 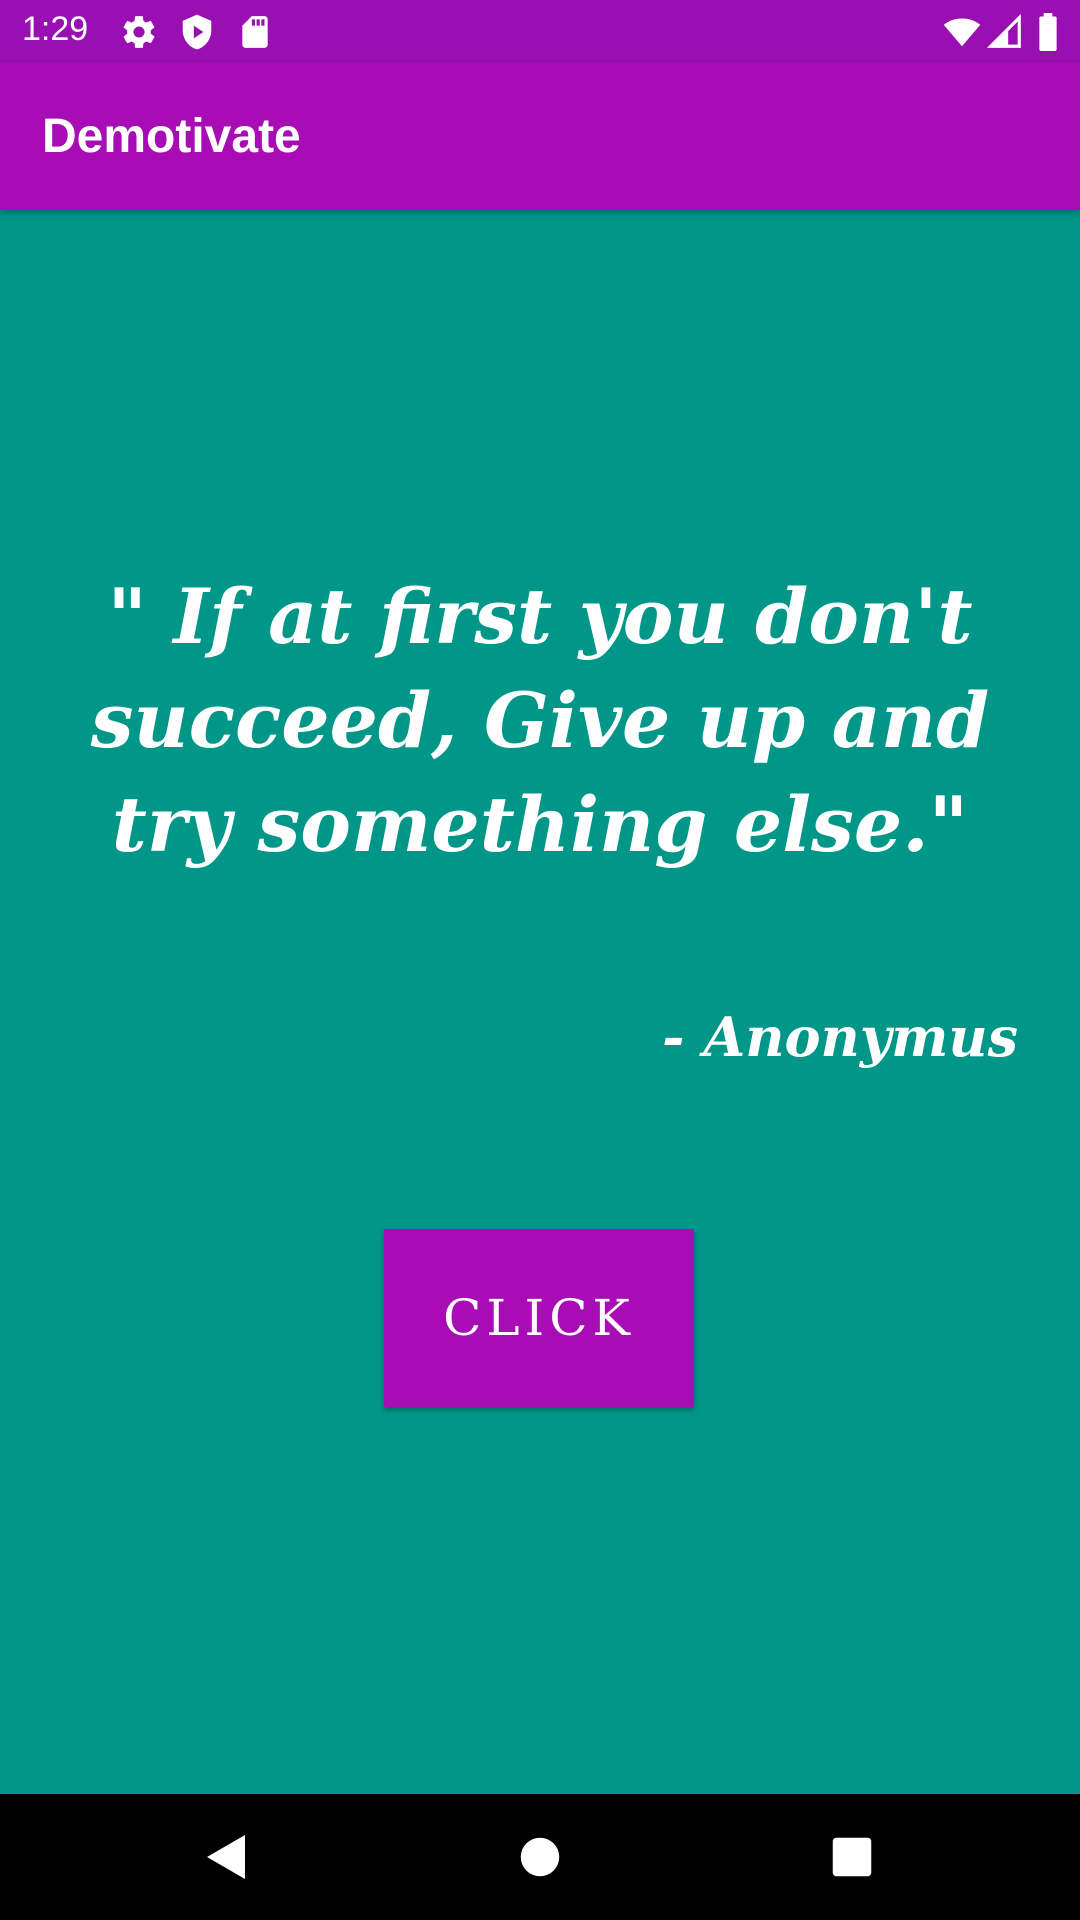 What do you see at coordinates (540, 136) in the screenshot?
I see `app-bar: Demotivate` at bounding box center [540, 136].